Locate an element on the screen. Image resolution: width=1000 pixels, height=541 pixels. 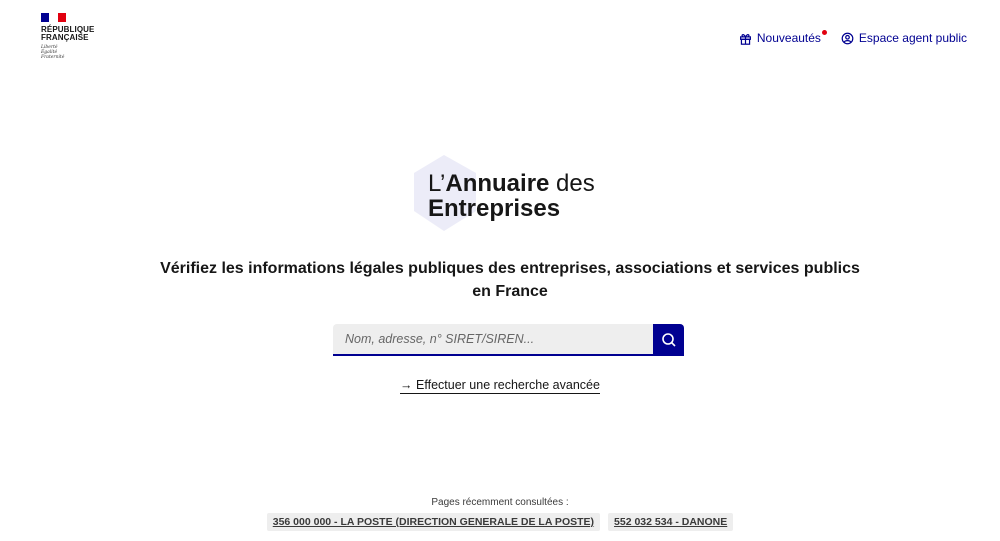
motto-fraternite: Fraternité is located at coordinates (53, 57).